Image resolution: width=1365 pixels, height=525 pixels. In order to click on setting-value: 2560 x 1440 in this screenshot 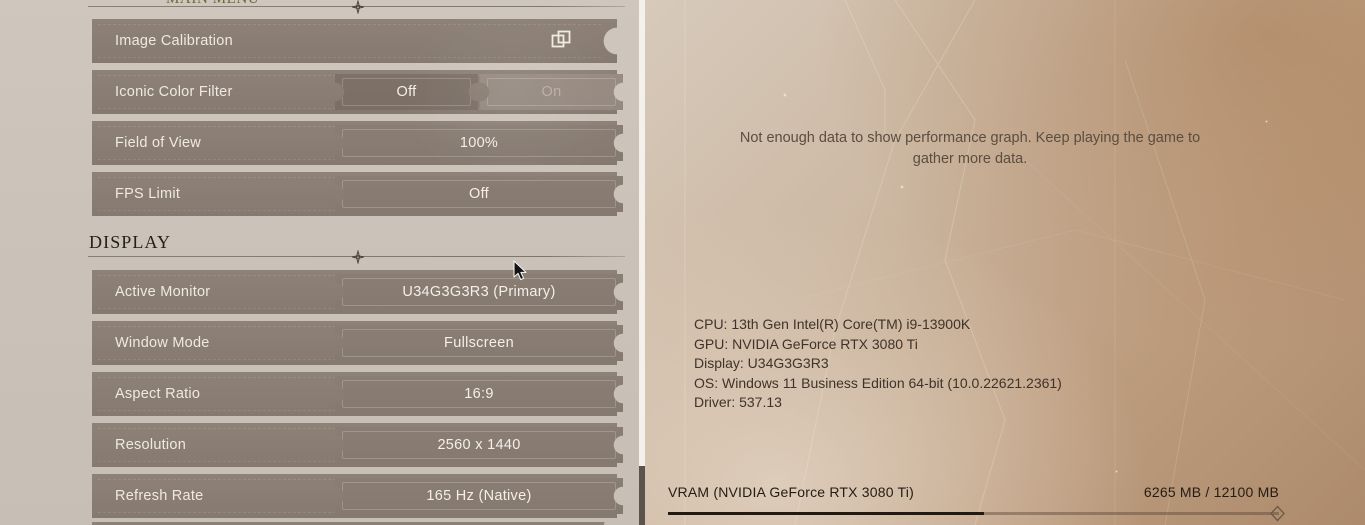, I will do `click(479, 445)`.